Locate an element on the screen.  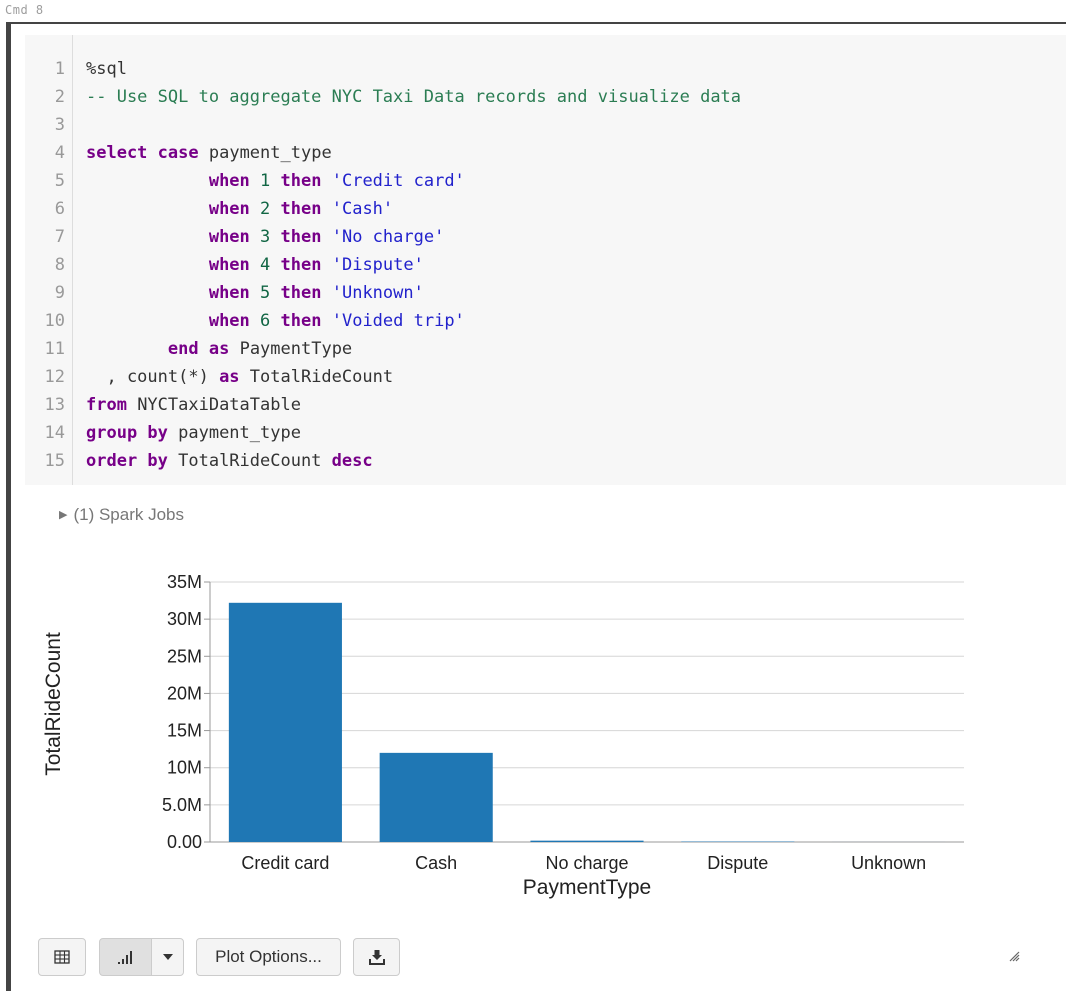
line-number: 6 is located at coordinates (59, 209).